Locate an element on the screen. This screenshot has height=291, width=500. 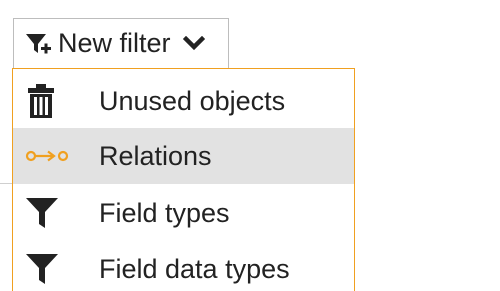
relations-icon is located at coordinates (56, 156).